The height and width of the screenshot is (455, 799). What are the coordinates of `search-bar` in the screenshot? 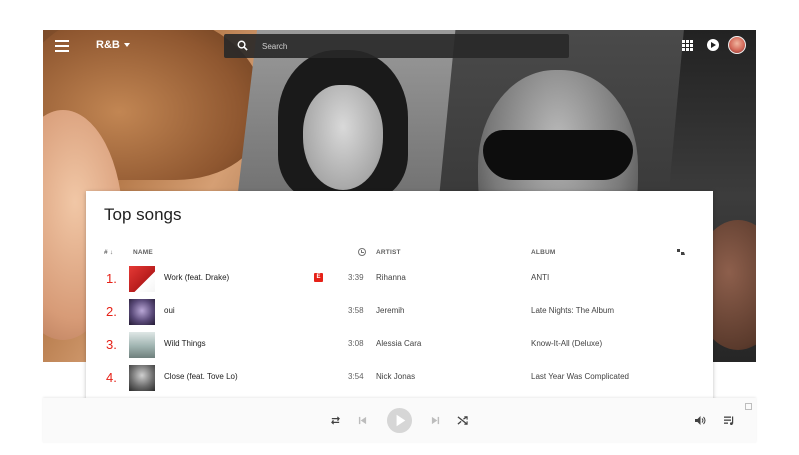 It's located at (396, 46).